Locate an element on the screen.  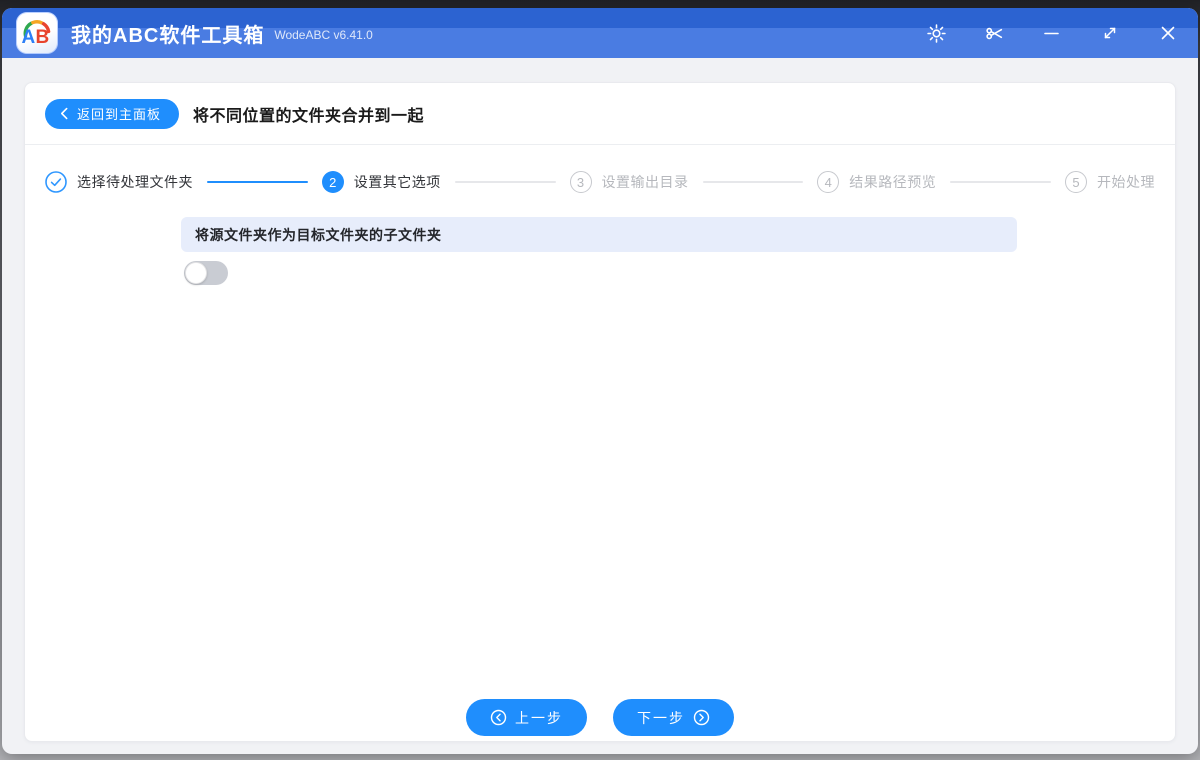
titlebar: A B 我的ABC软件工具箱 WodeABC v6.41.0 is located at coordinates (600, 33).